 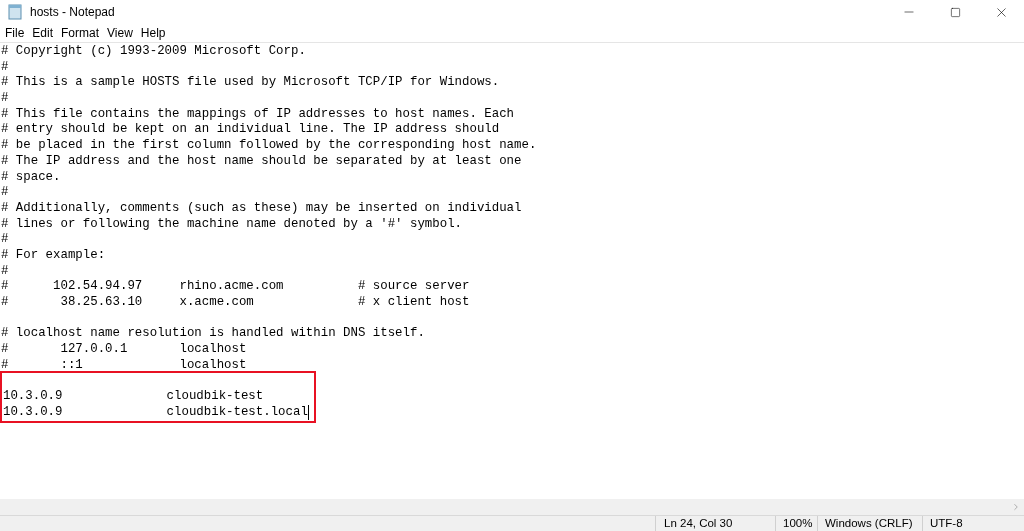 I want to click on window-title: hosts - Notepad, so click(x=72, y=12).